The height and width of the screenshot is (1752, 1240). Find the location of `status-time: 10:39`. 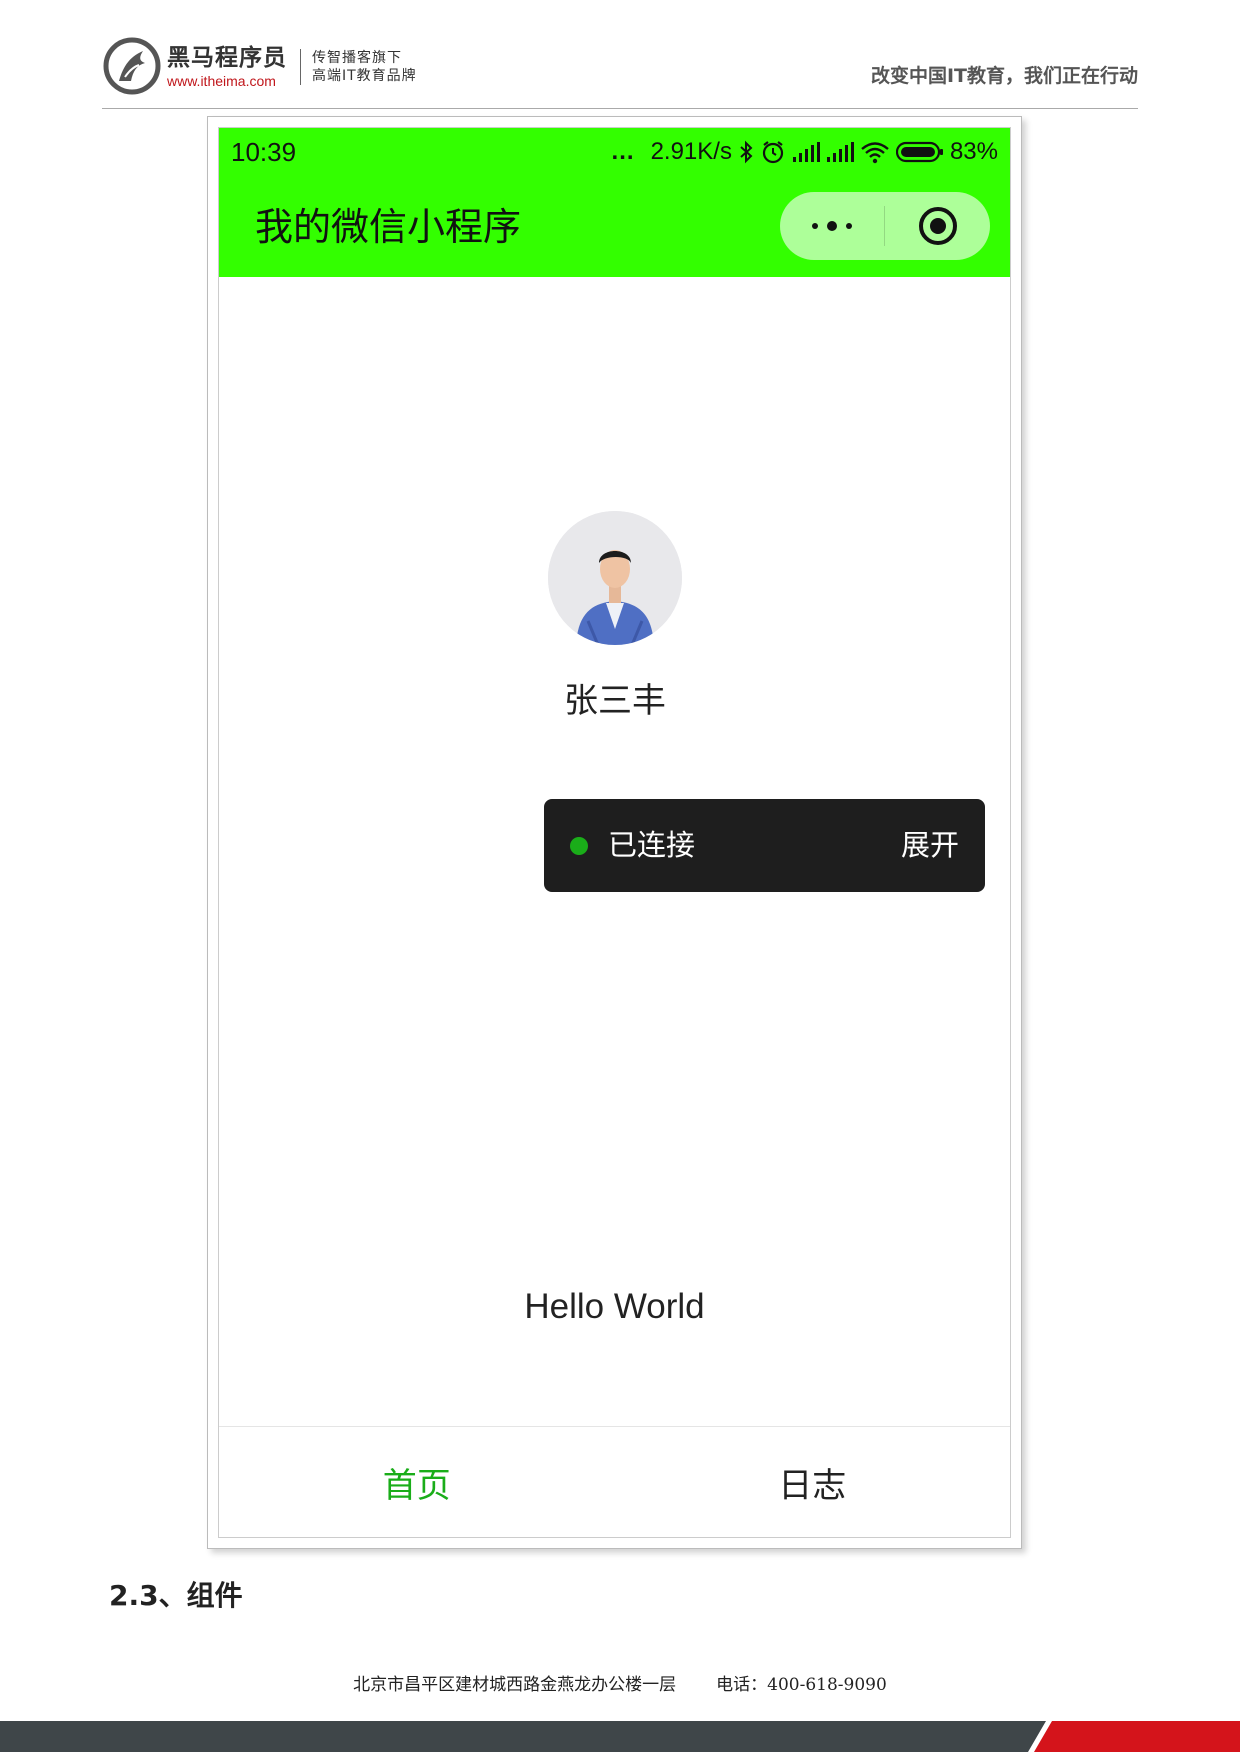

status-time: 10:39 is located at coordinates (264, 152).